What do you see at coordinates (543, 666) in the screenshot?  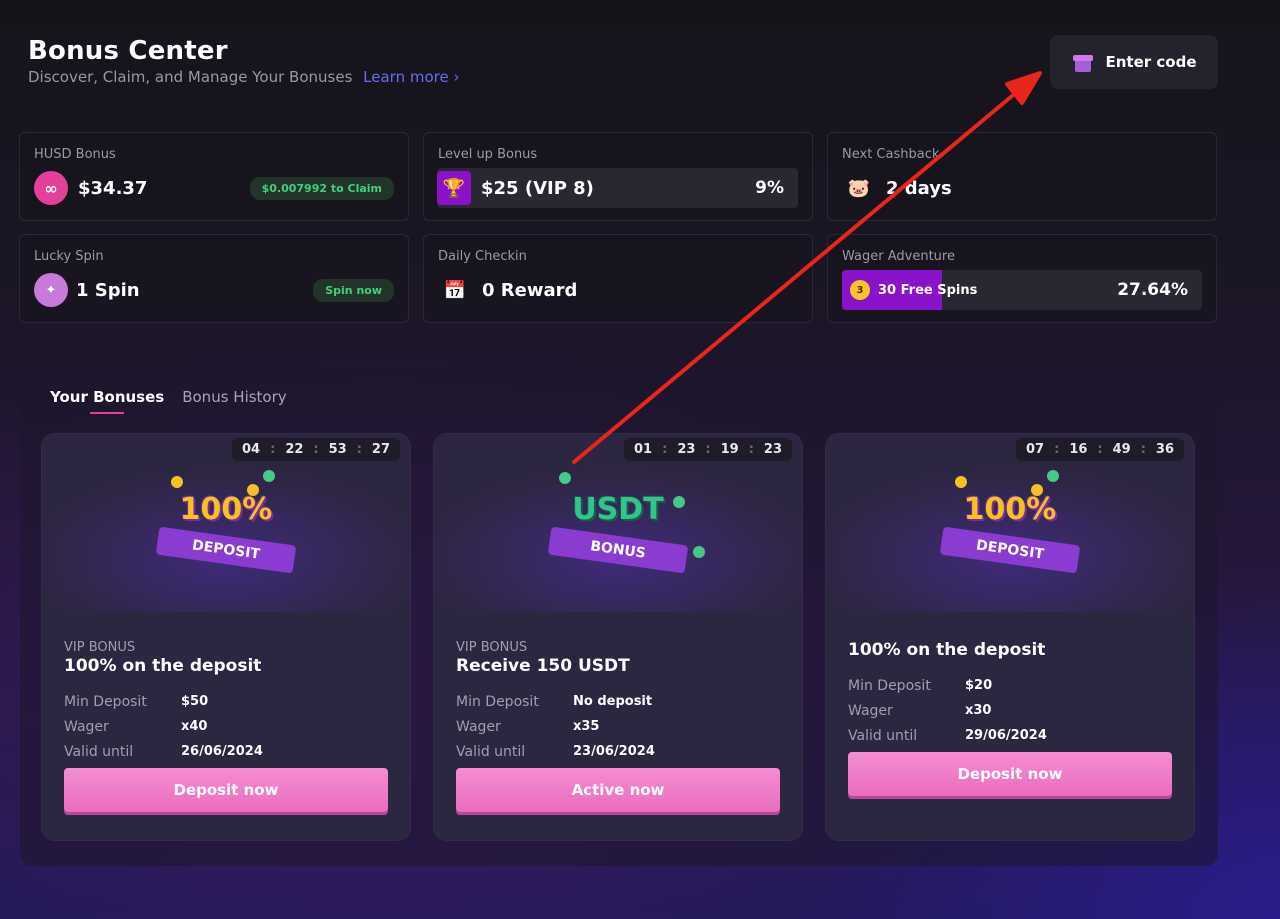 I see `bonus-name: Receive 150 USDT` at bounding box center [543, 666].